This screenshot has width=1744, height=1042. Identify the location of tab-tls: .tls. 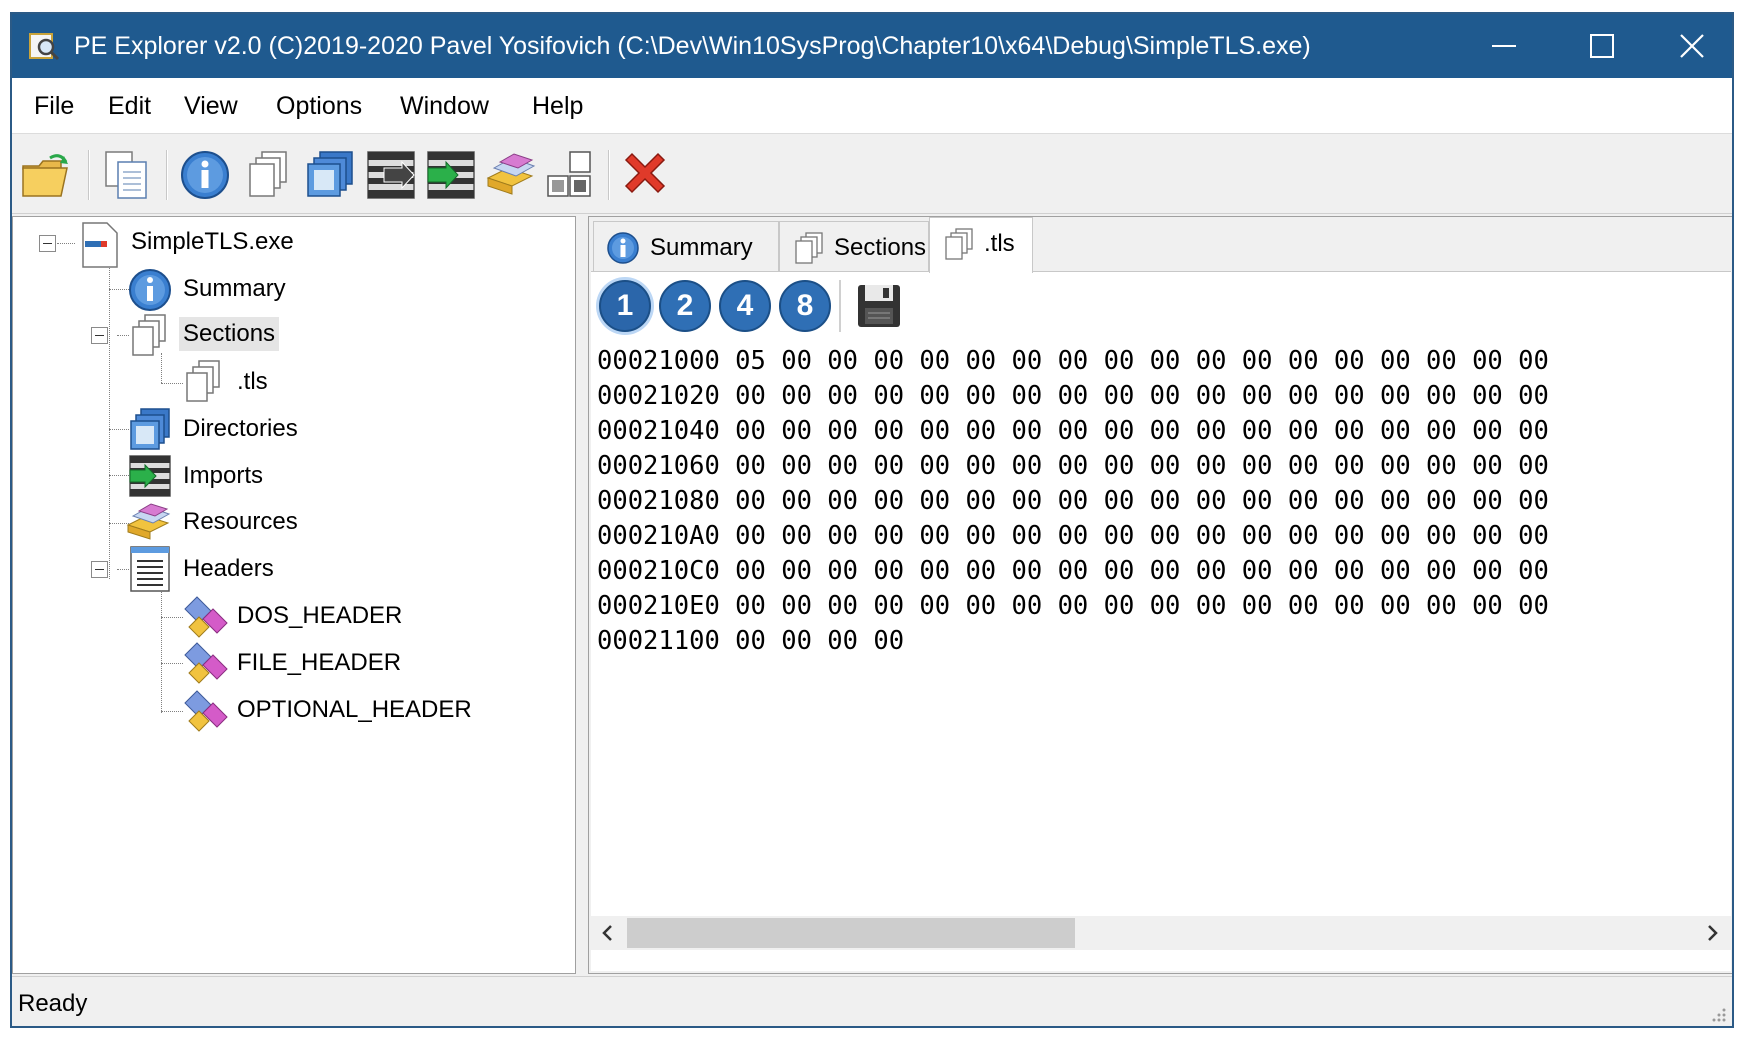
(981, 245).